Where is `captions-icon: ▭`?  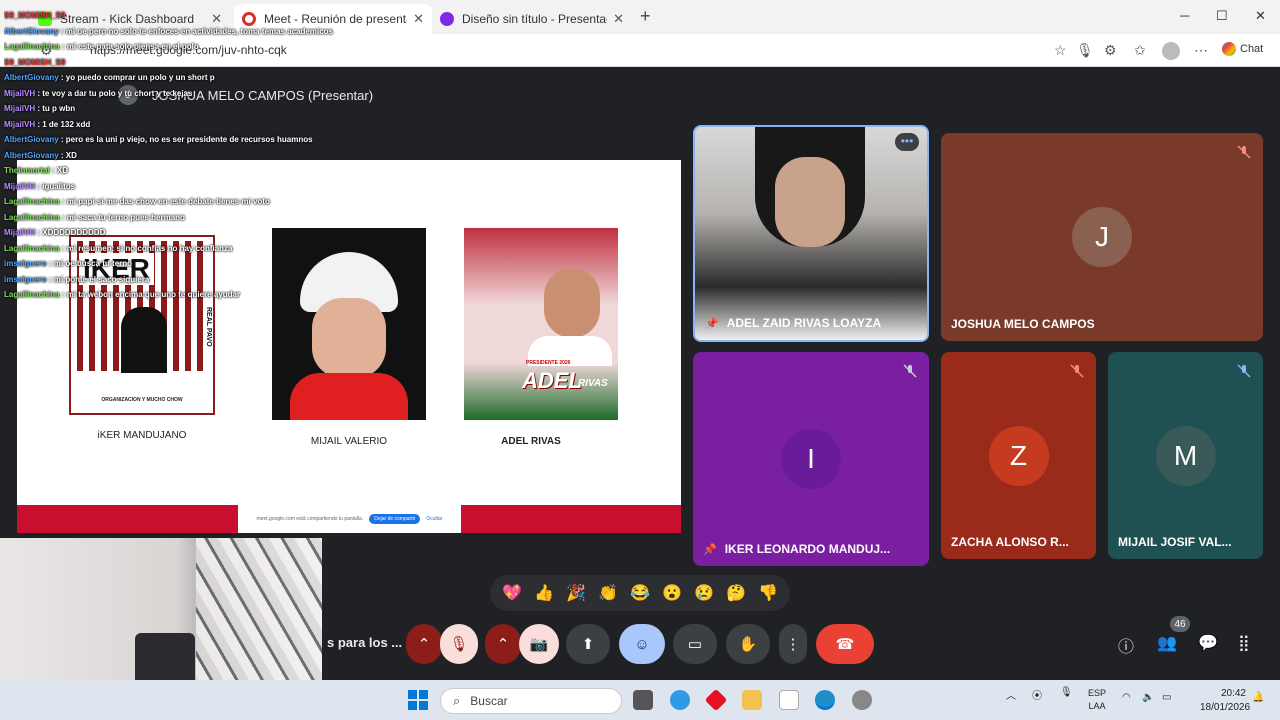
captions-icon: ▭ is located at coordinates (695, 644).